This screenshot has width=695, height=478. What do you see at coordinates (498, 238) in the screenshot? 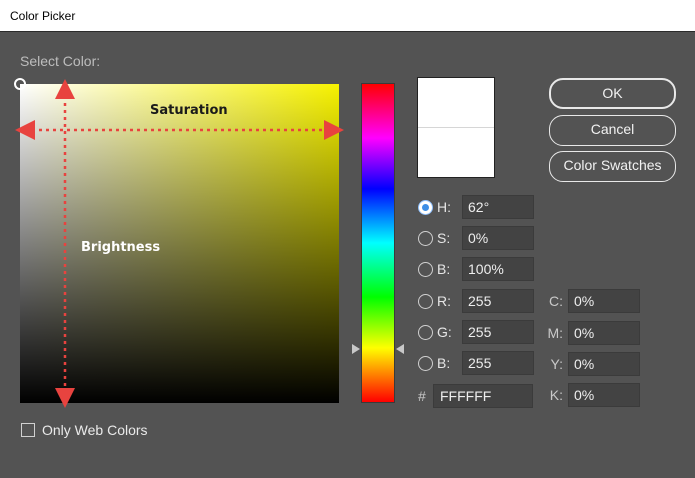
I see `saturation-field: 0%` at bounding box center [498, 238].